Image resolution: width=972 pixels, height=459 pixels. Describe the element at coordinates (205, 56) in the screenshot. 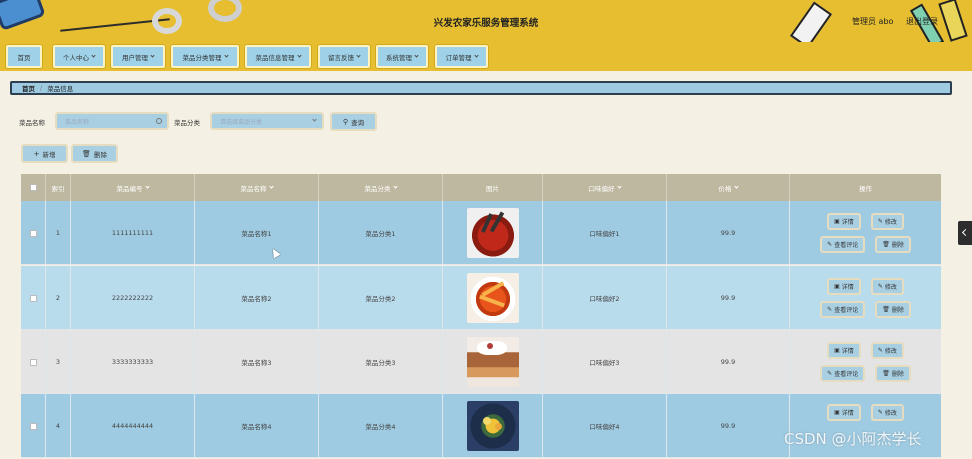

I see `nav-item-category-management: 菜品分类管理` at that location.